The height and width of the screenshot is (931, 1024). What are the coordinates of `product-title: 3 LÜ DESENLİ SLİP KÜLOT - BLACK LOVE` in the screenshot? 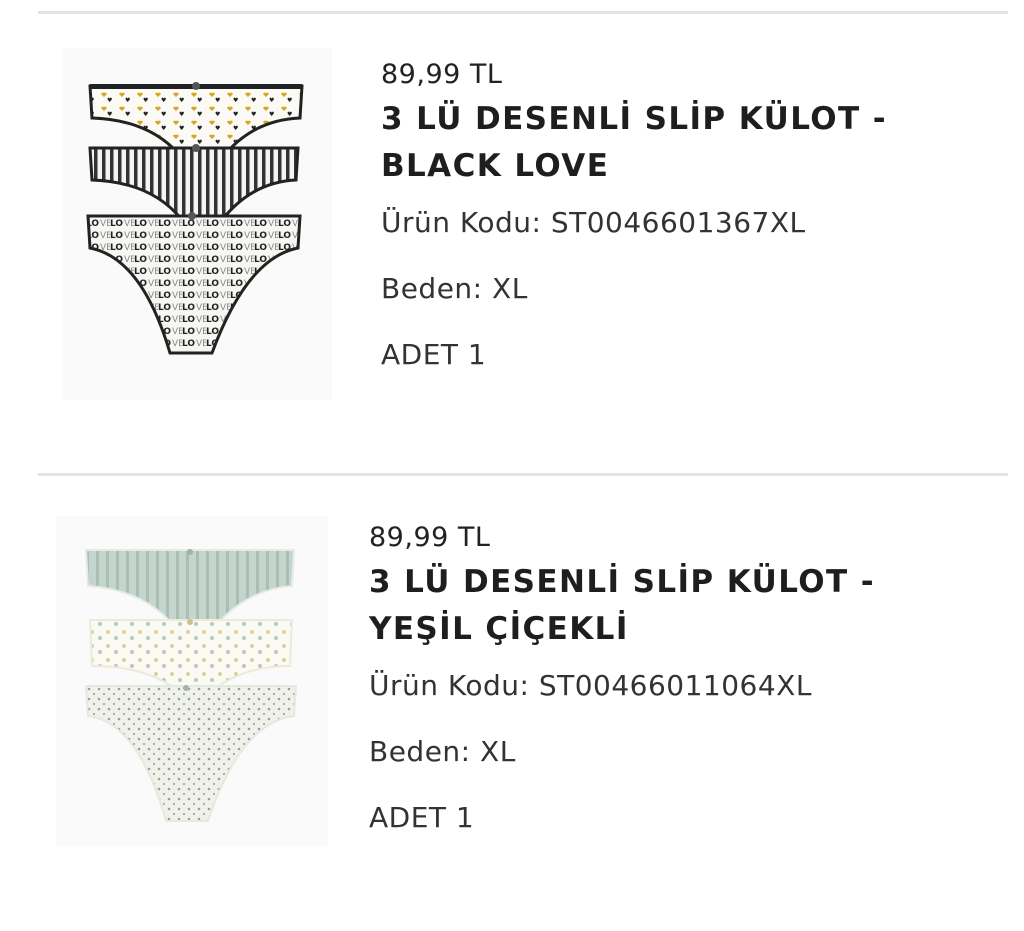 It's located at (634, 143).